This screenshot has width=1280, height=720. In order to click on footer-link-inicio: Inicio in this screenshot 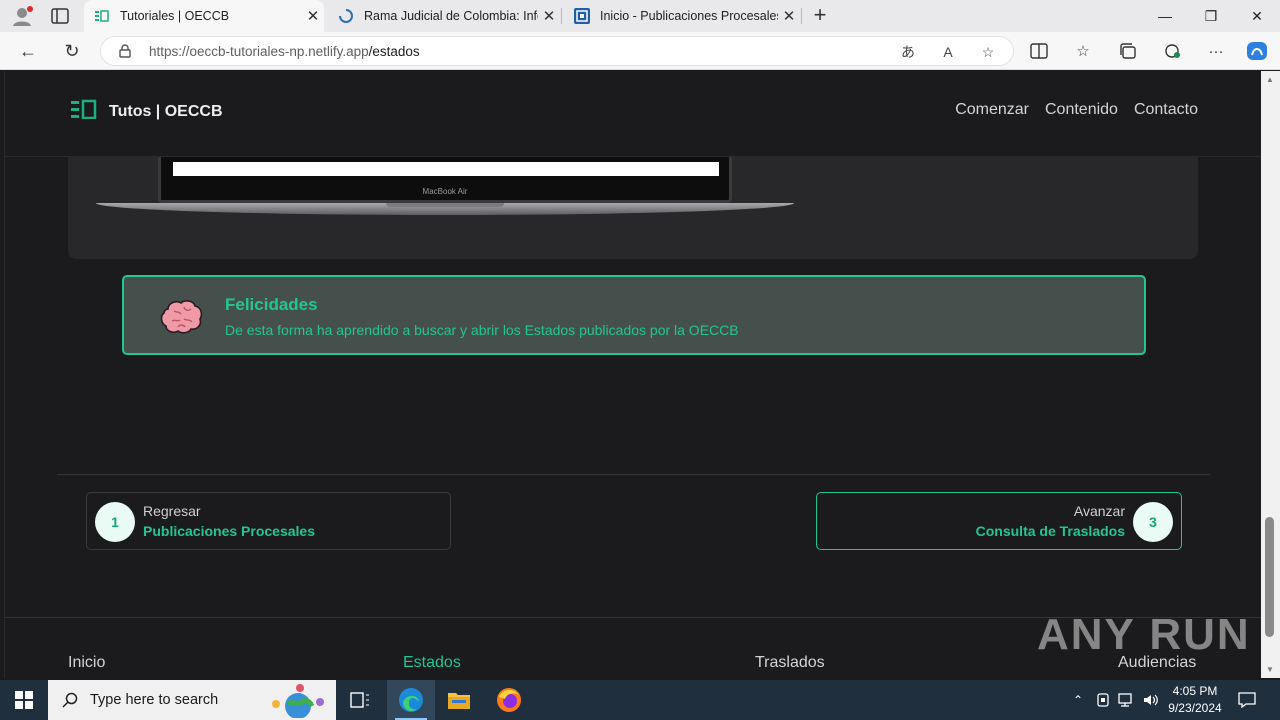, I will do `click(86, 663)`.